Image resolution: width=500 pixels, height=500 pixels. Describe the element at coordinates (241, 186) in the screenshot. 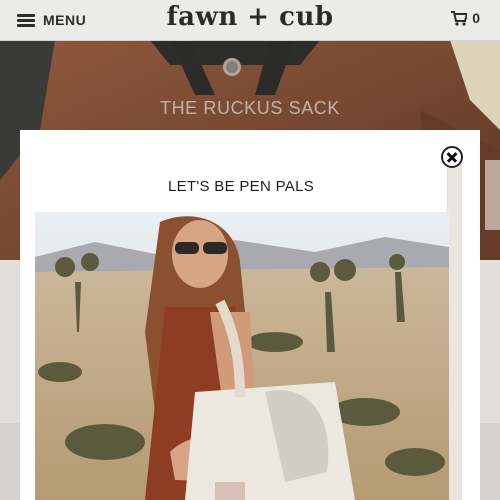

I see `modal-title: LET'S BE PEN PALS` at that location.